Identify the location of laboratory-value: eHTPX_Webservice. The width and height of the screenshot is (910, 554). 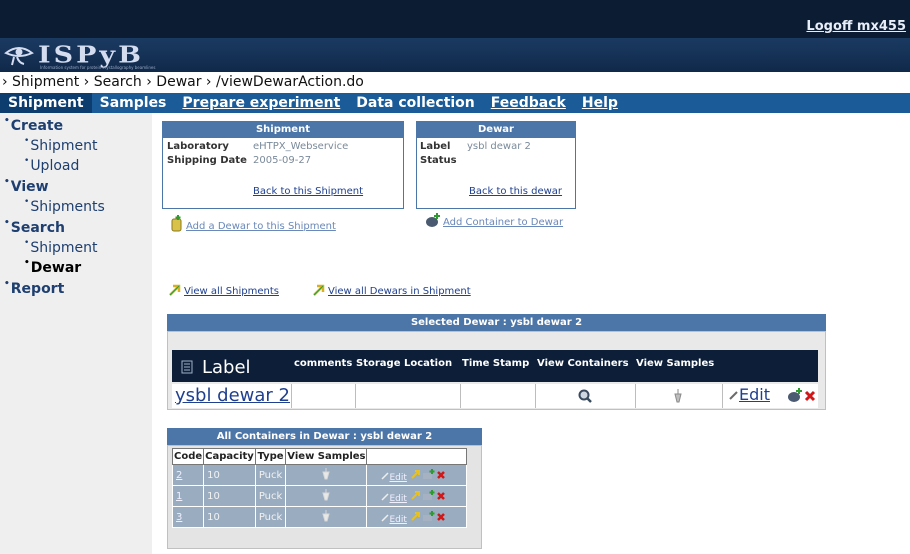
(301, 146).